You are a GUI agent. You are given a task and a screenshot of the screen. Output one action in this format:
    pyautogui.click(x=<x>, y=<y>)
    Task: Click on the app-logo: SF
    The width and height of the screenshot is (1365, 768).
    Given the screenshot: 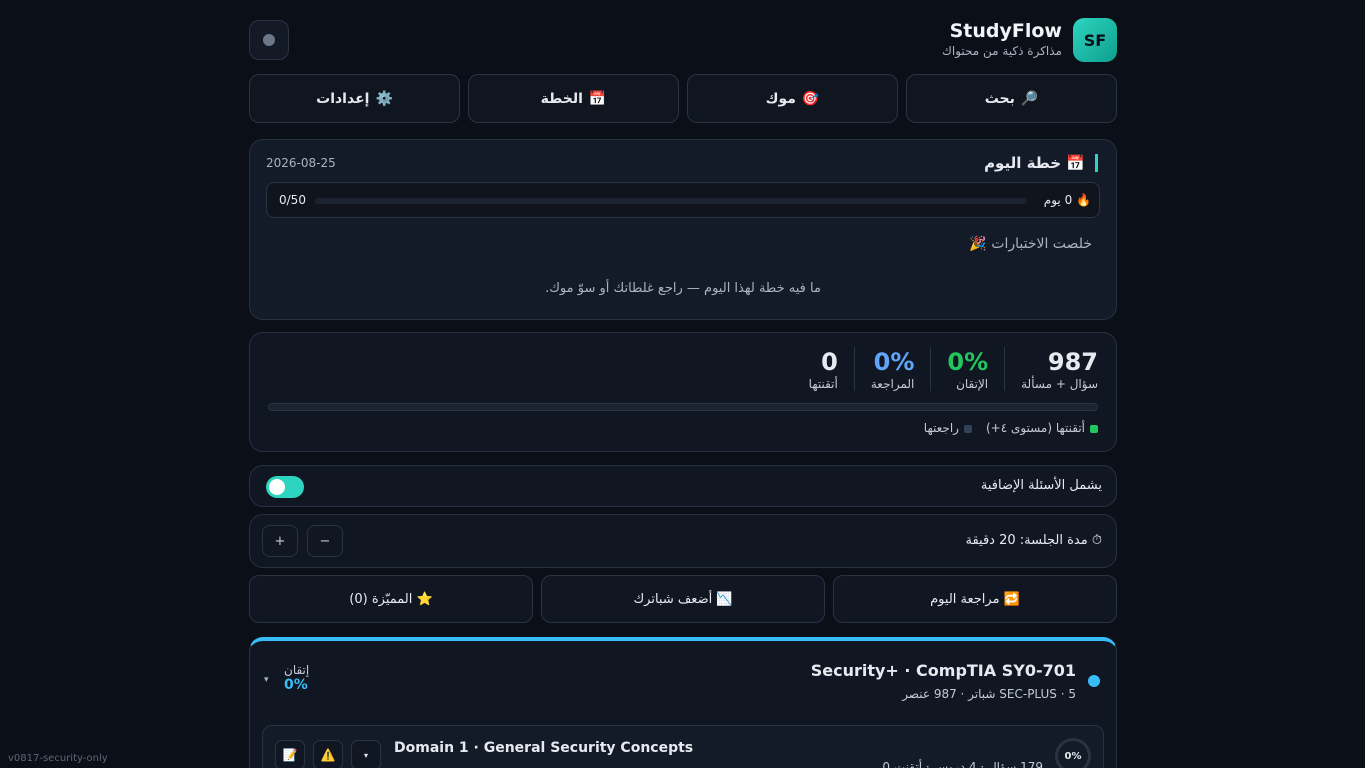 What is the action you would take?
    pyautogui.click(x=1095, y=40)
    